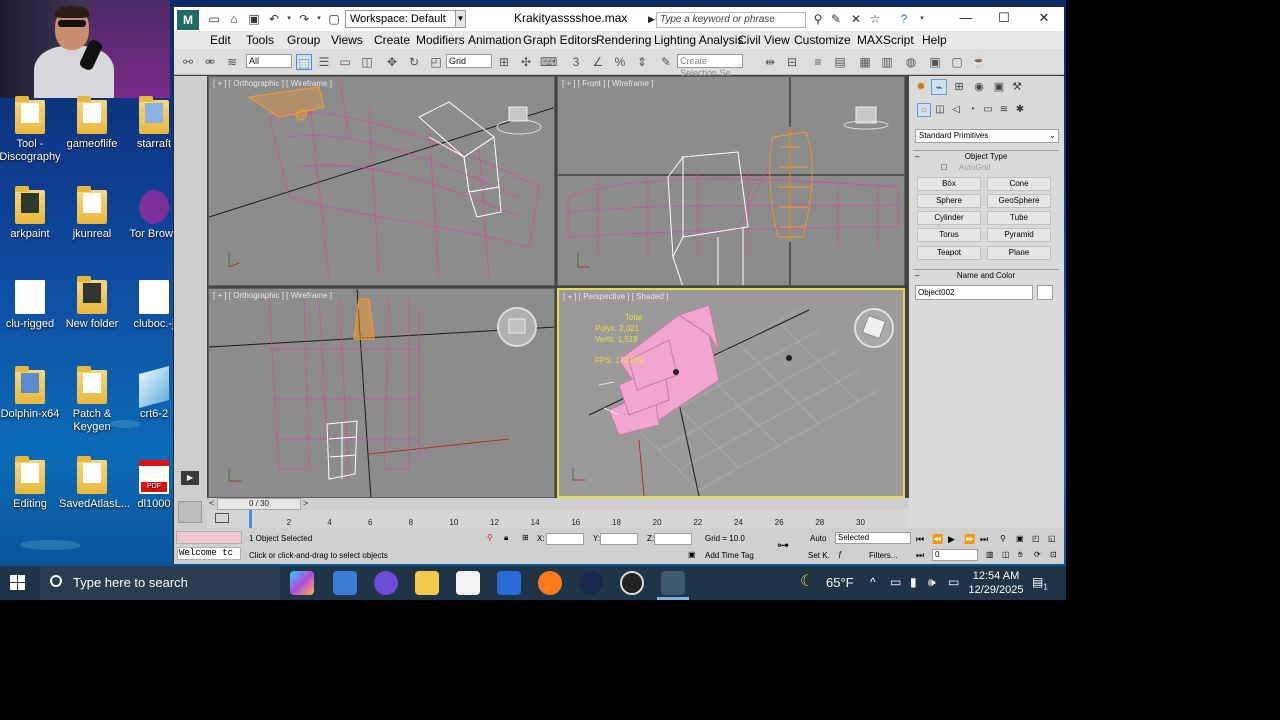 The image size is (1280, 720). What do you see at coordinates (1052, 135) in the screenshot?
I see `chevron-down-icon: ⌄` at bounding box center [1052, 135].